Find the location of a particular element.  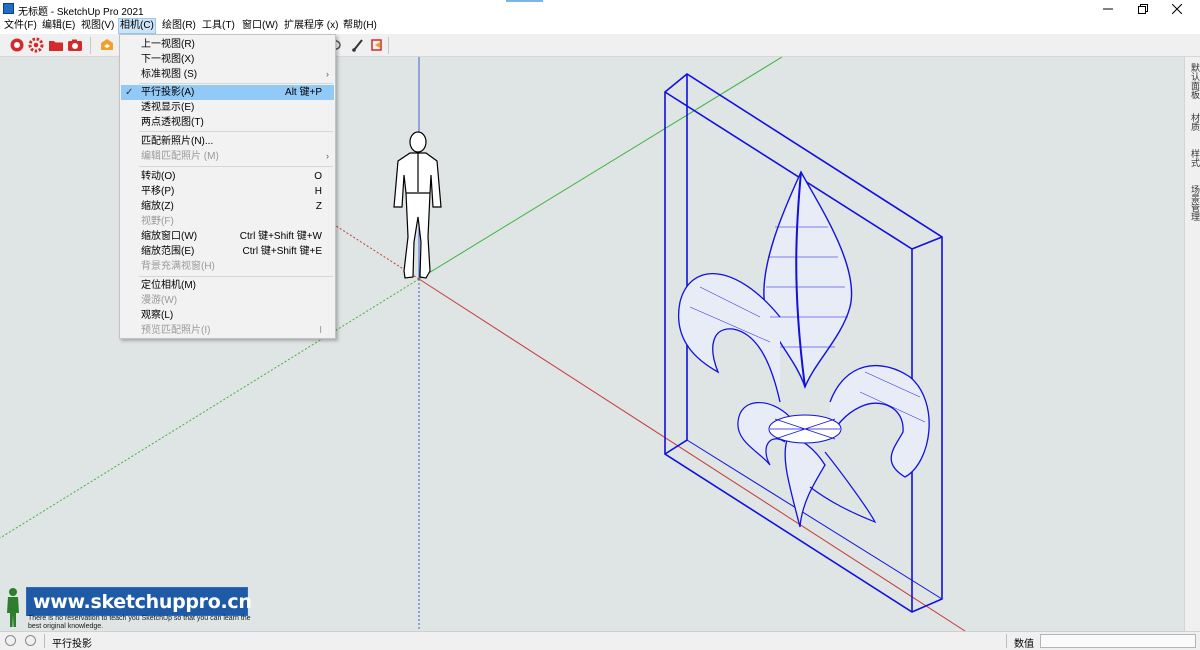

menu-item-shortcut: Alt 键+P is located at coordinates (303, 92).